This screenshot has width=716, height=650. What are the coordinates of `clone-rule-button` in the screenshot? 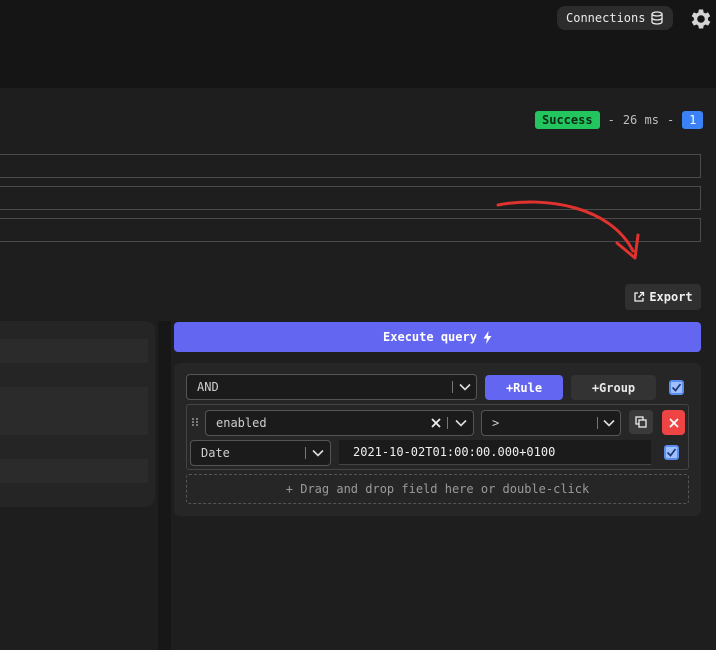 It's located at (641, 422).